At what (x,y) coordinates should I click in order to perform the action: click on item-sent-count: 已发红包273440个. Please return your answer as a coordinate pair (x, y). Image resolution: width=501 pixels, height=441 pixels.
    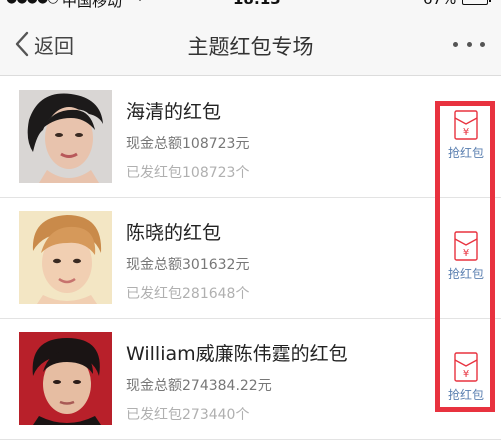
    Looking at the image, I should click on (188, 415).